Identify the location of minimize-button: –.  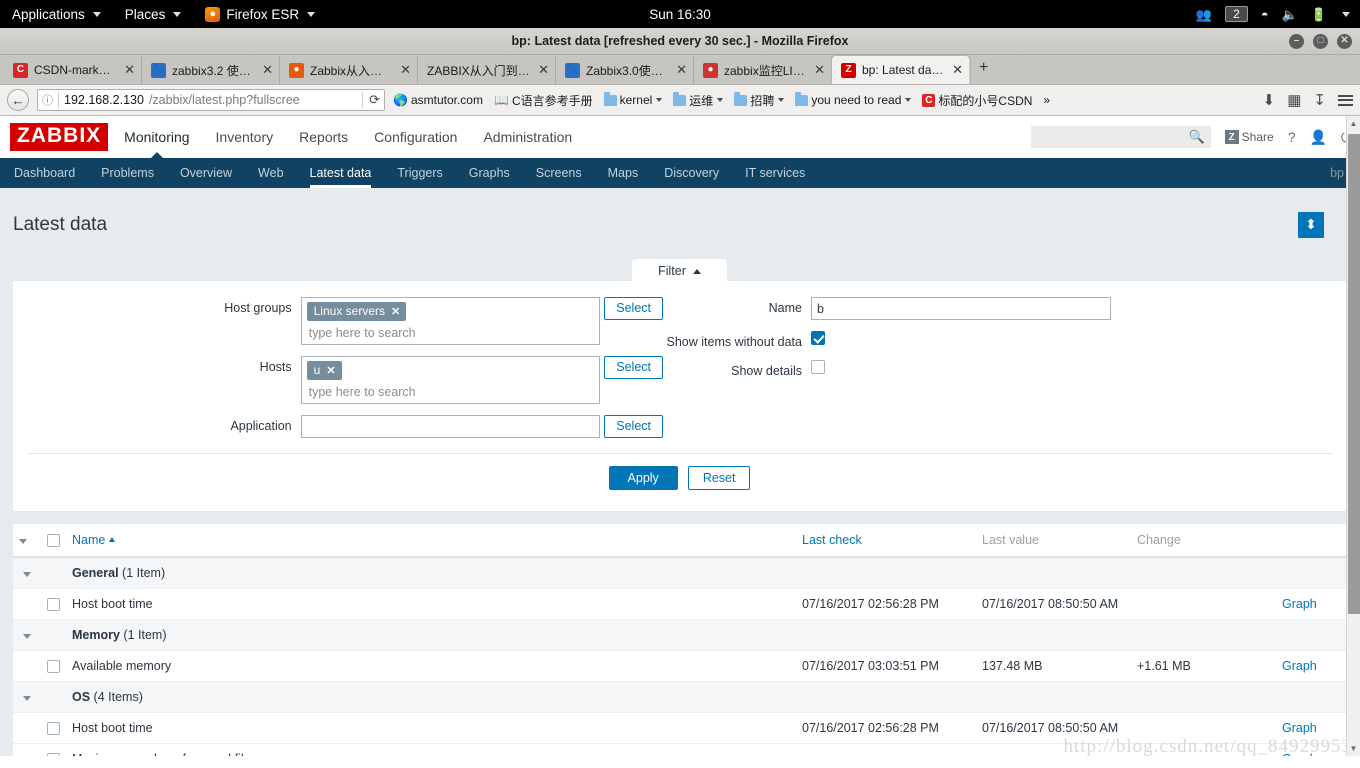
(1296, 41).